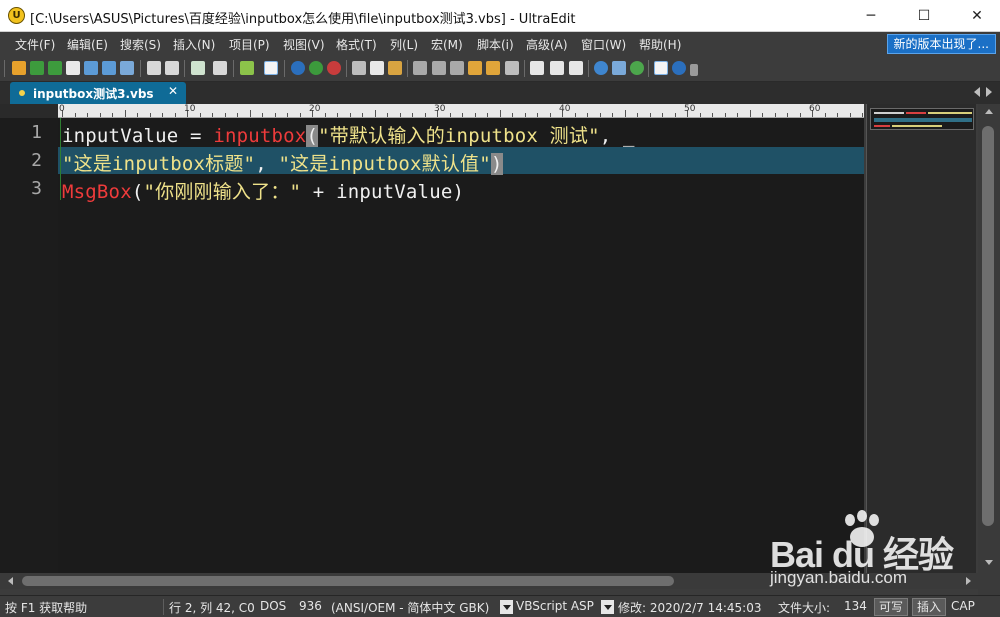 The image size is (1000, 617). What do you see at coordinates (395, 68) in the screenshot?
I see `paste-icon` at bounding box center [395, 68].